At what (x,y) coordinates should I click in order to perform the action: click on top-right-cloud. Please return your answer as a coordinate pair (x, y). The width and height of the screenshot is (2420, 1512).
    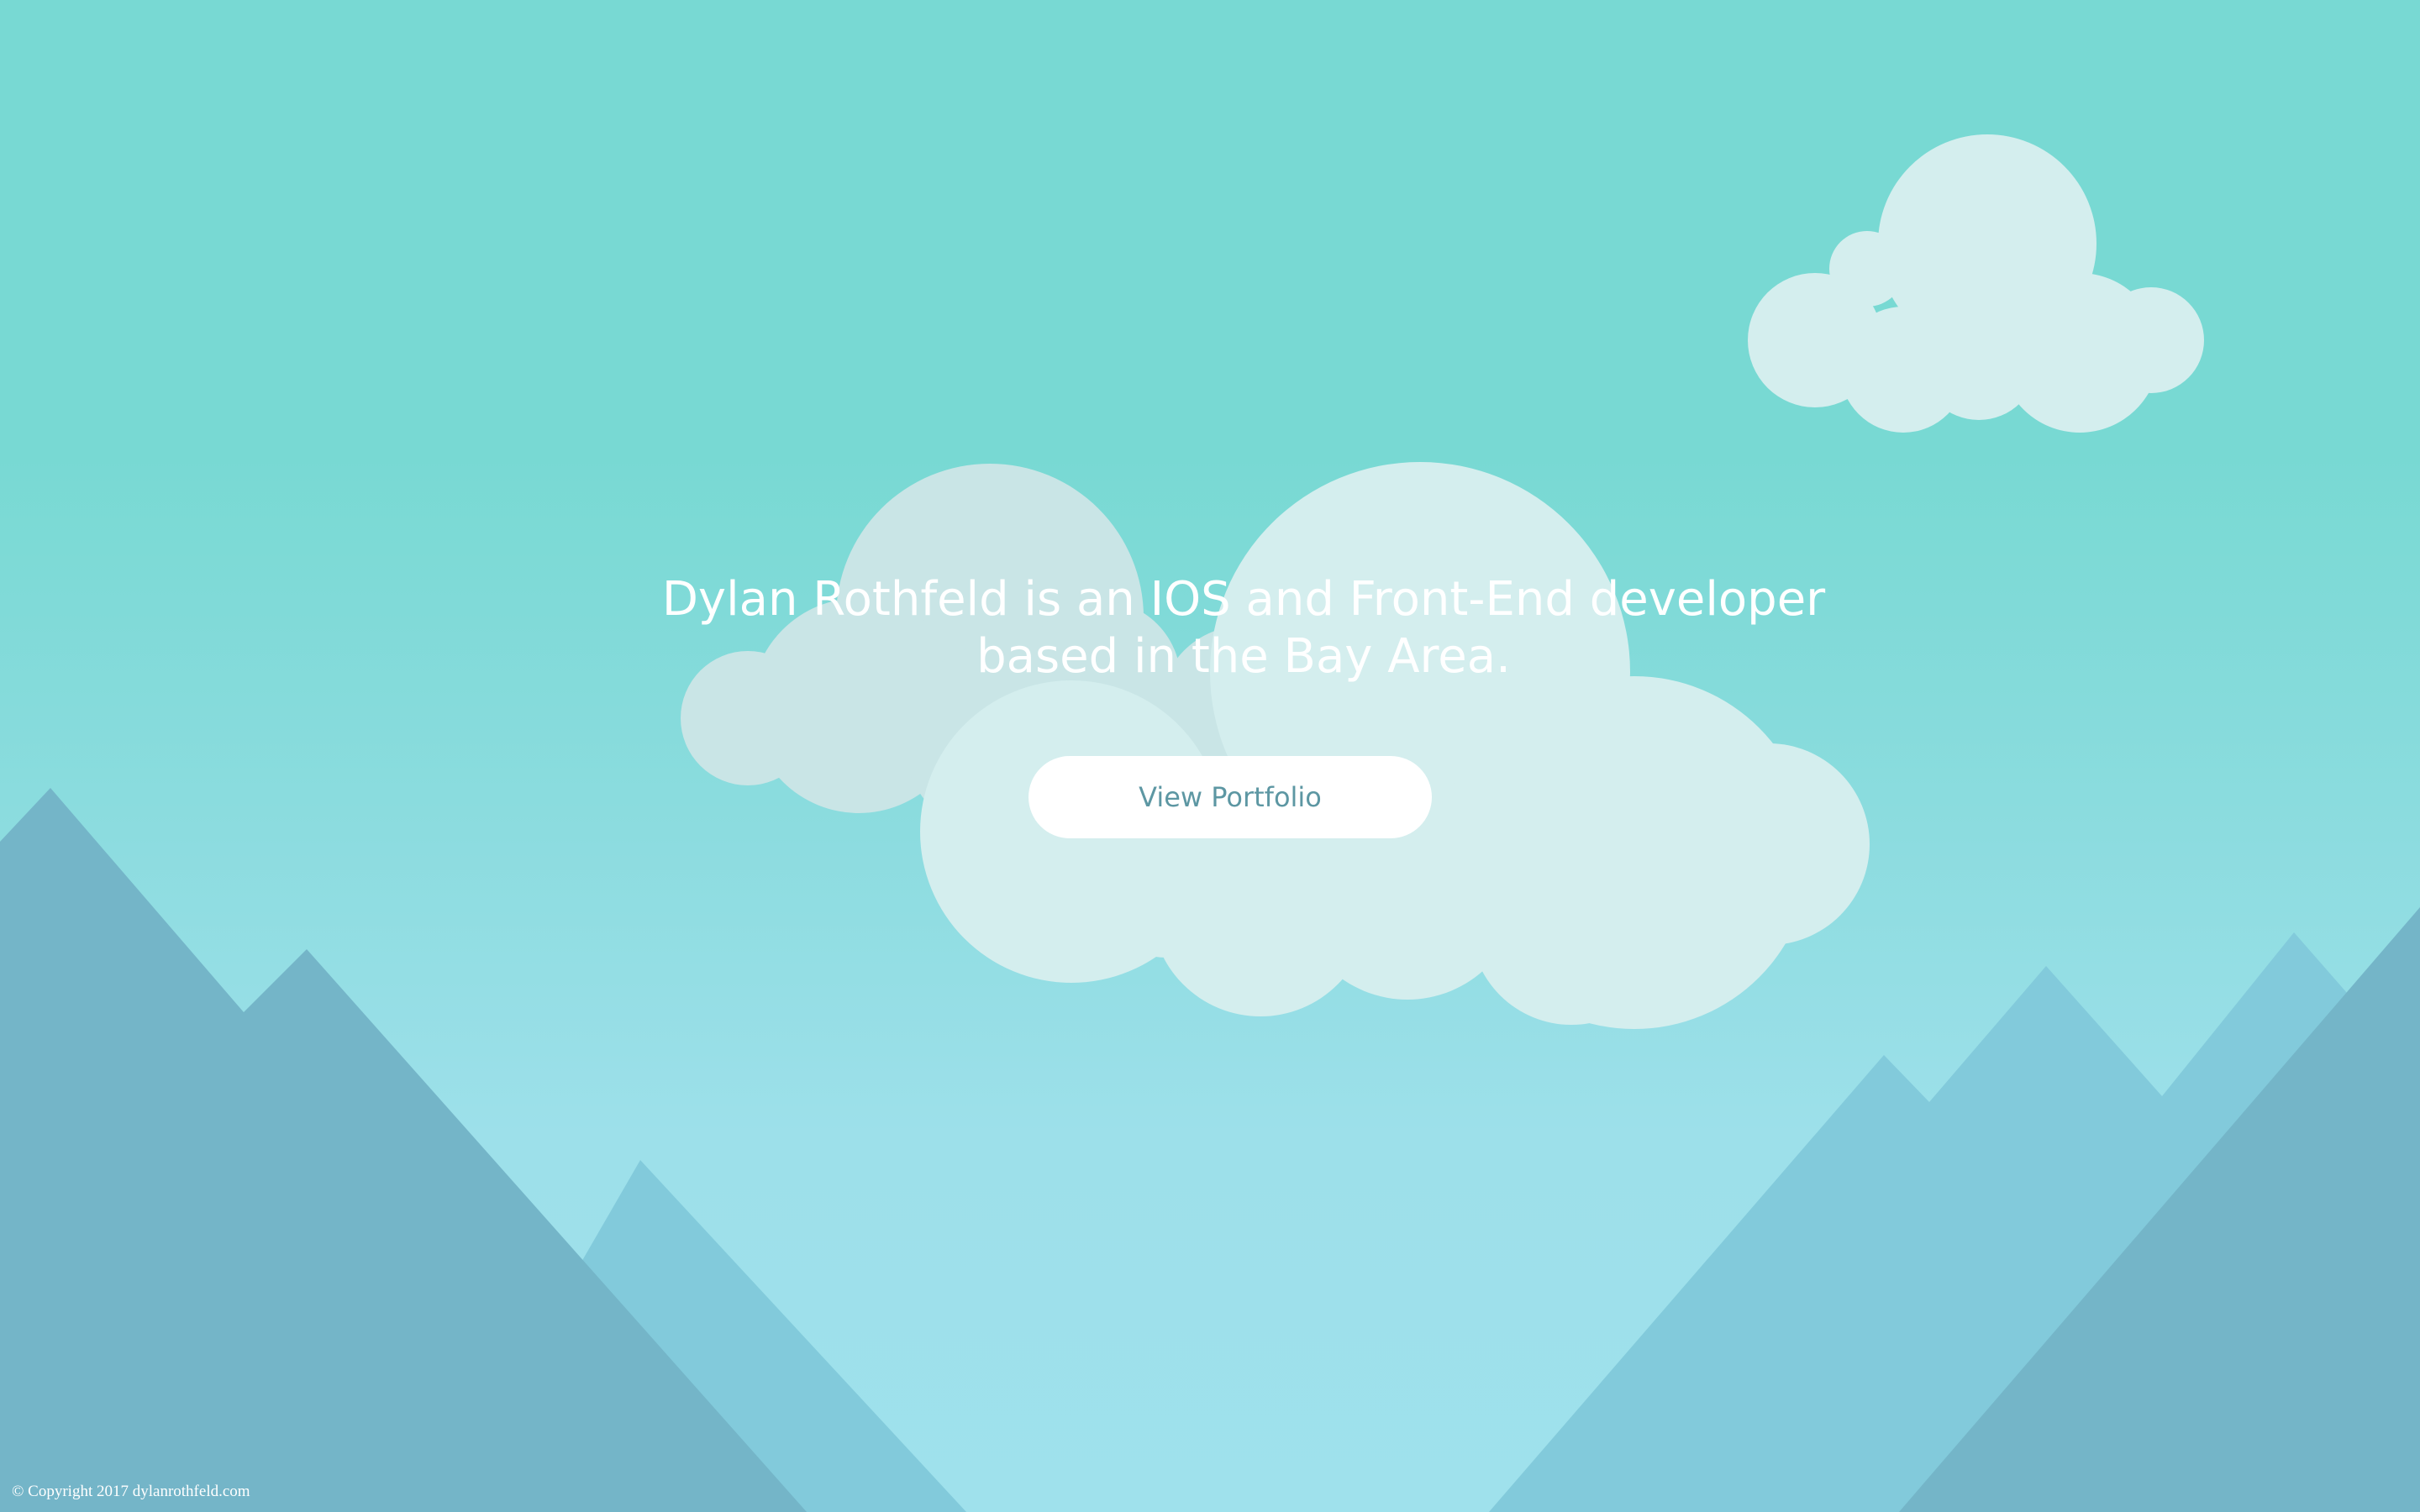
    Looking at the image, I should click on (1976, 283).